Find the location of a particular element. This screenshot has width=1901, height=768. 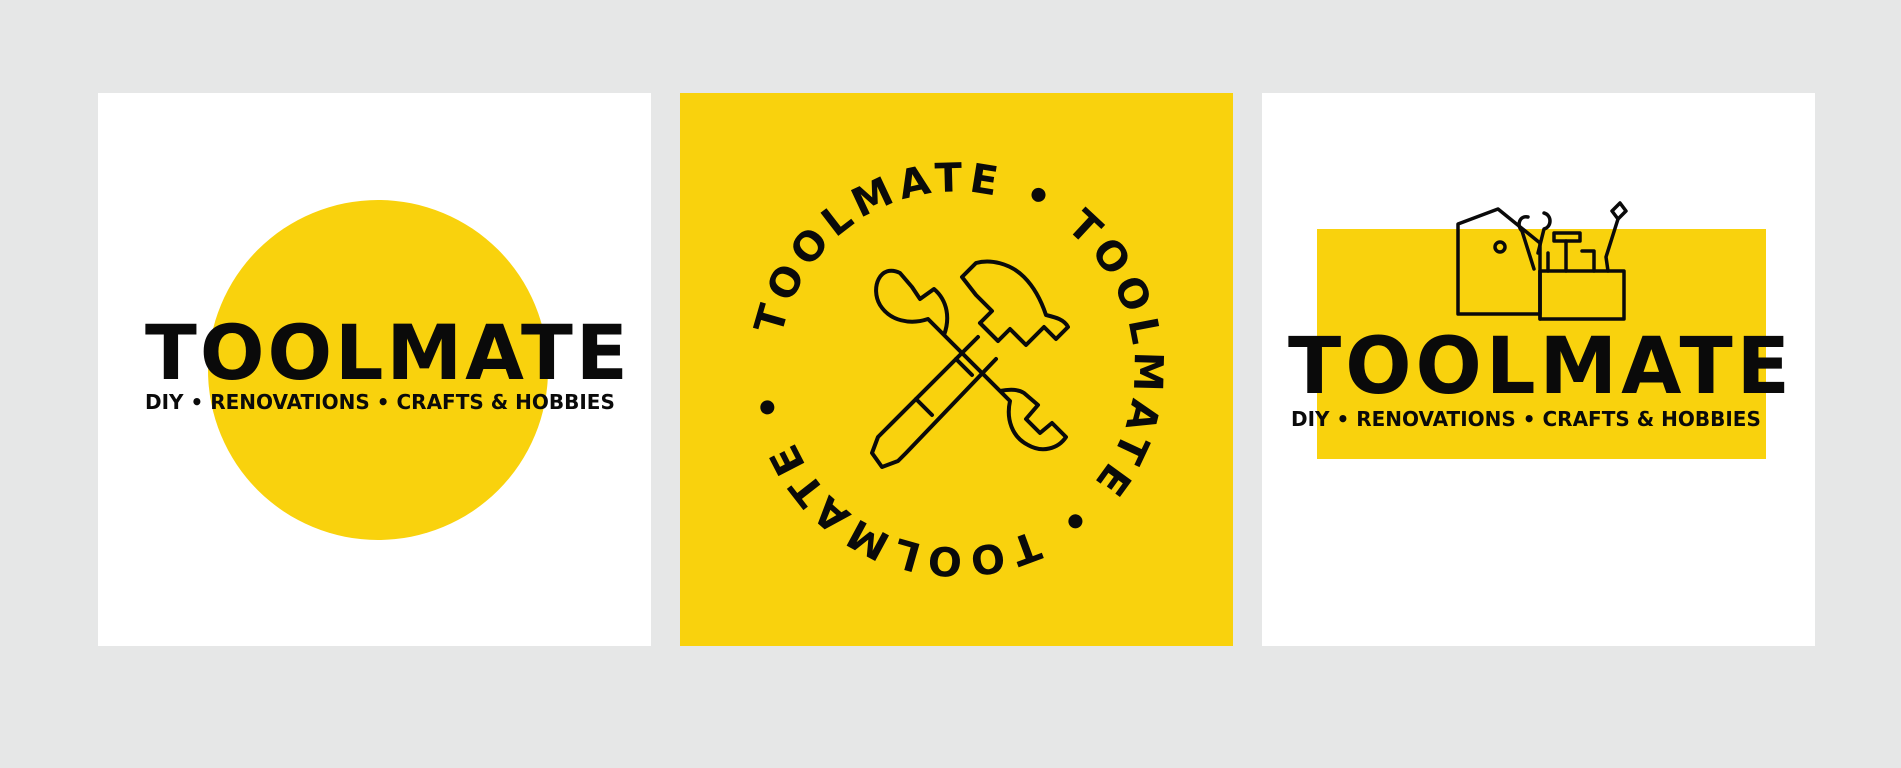

emblem-artwork: TOOLMATE • TOOLMATE • TOOLMATE • is located at coordinates (957, 369).